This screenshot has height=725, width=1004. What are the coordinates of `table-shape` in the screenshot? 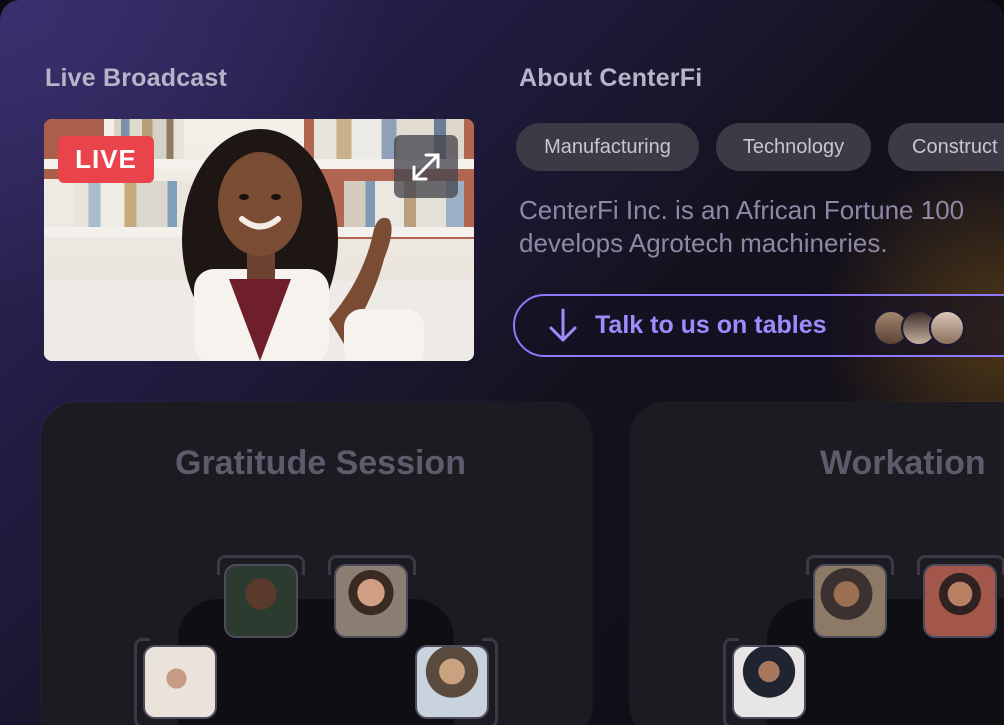 It's located at (316, 662).